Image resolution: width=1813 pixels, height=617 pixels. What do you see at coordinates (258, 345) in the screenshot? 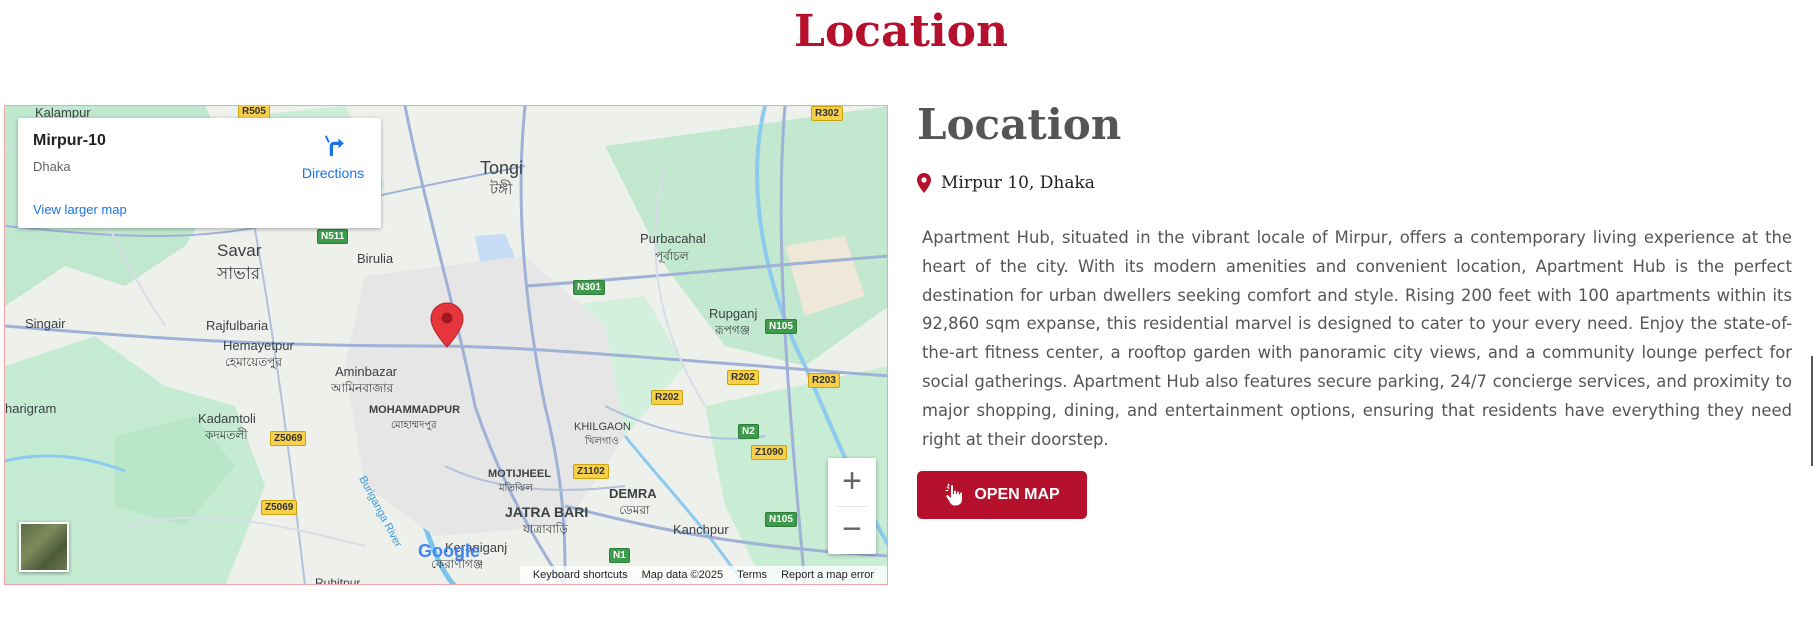
I see `map-label: Hemayetpur` at bounding box center [258, 345].